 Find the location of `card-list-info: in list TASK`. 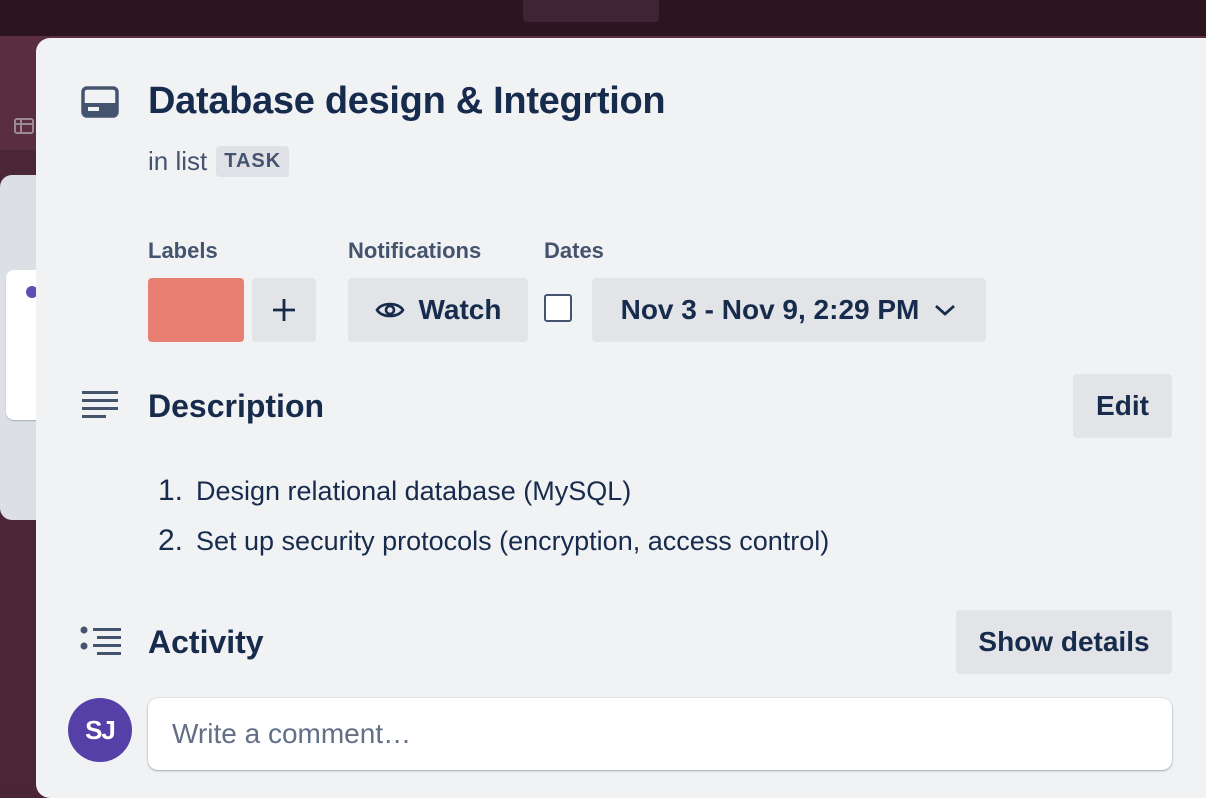

card-list-info: in list TASK is located at coordinates (219, 161).